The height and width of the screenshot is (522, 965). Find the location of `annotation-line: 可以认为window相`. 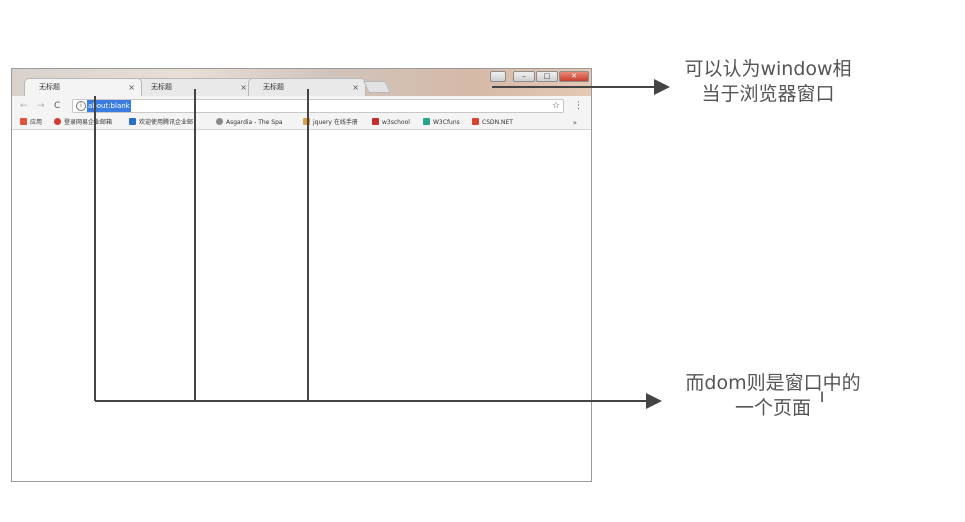

annotation-line: 可以认为window相 is located at coordinates (768, 69).